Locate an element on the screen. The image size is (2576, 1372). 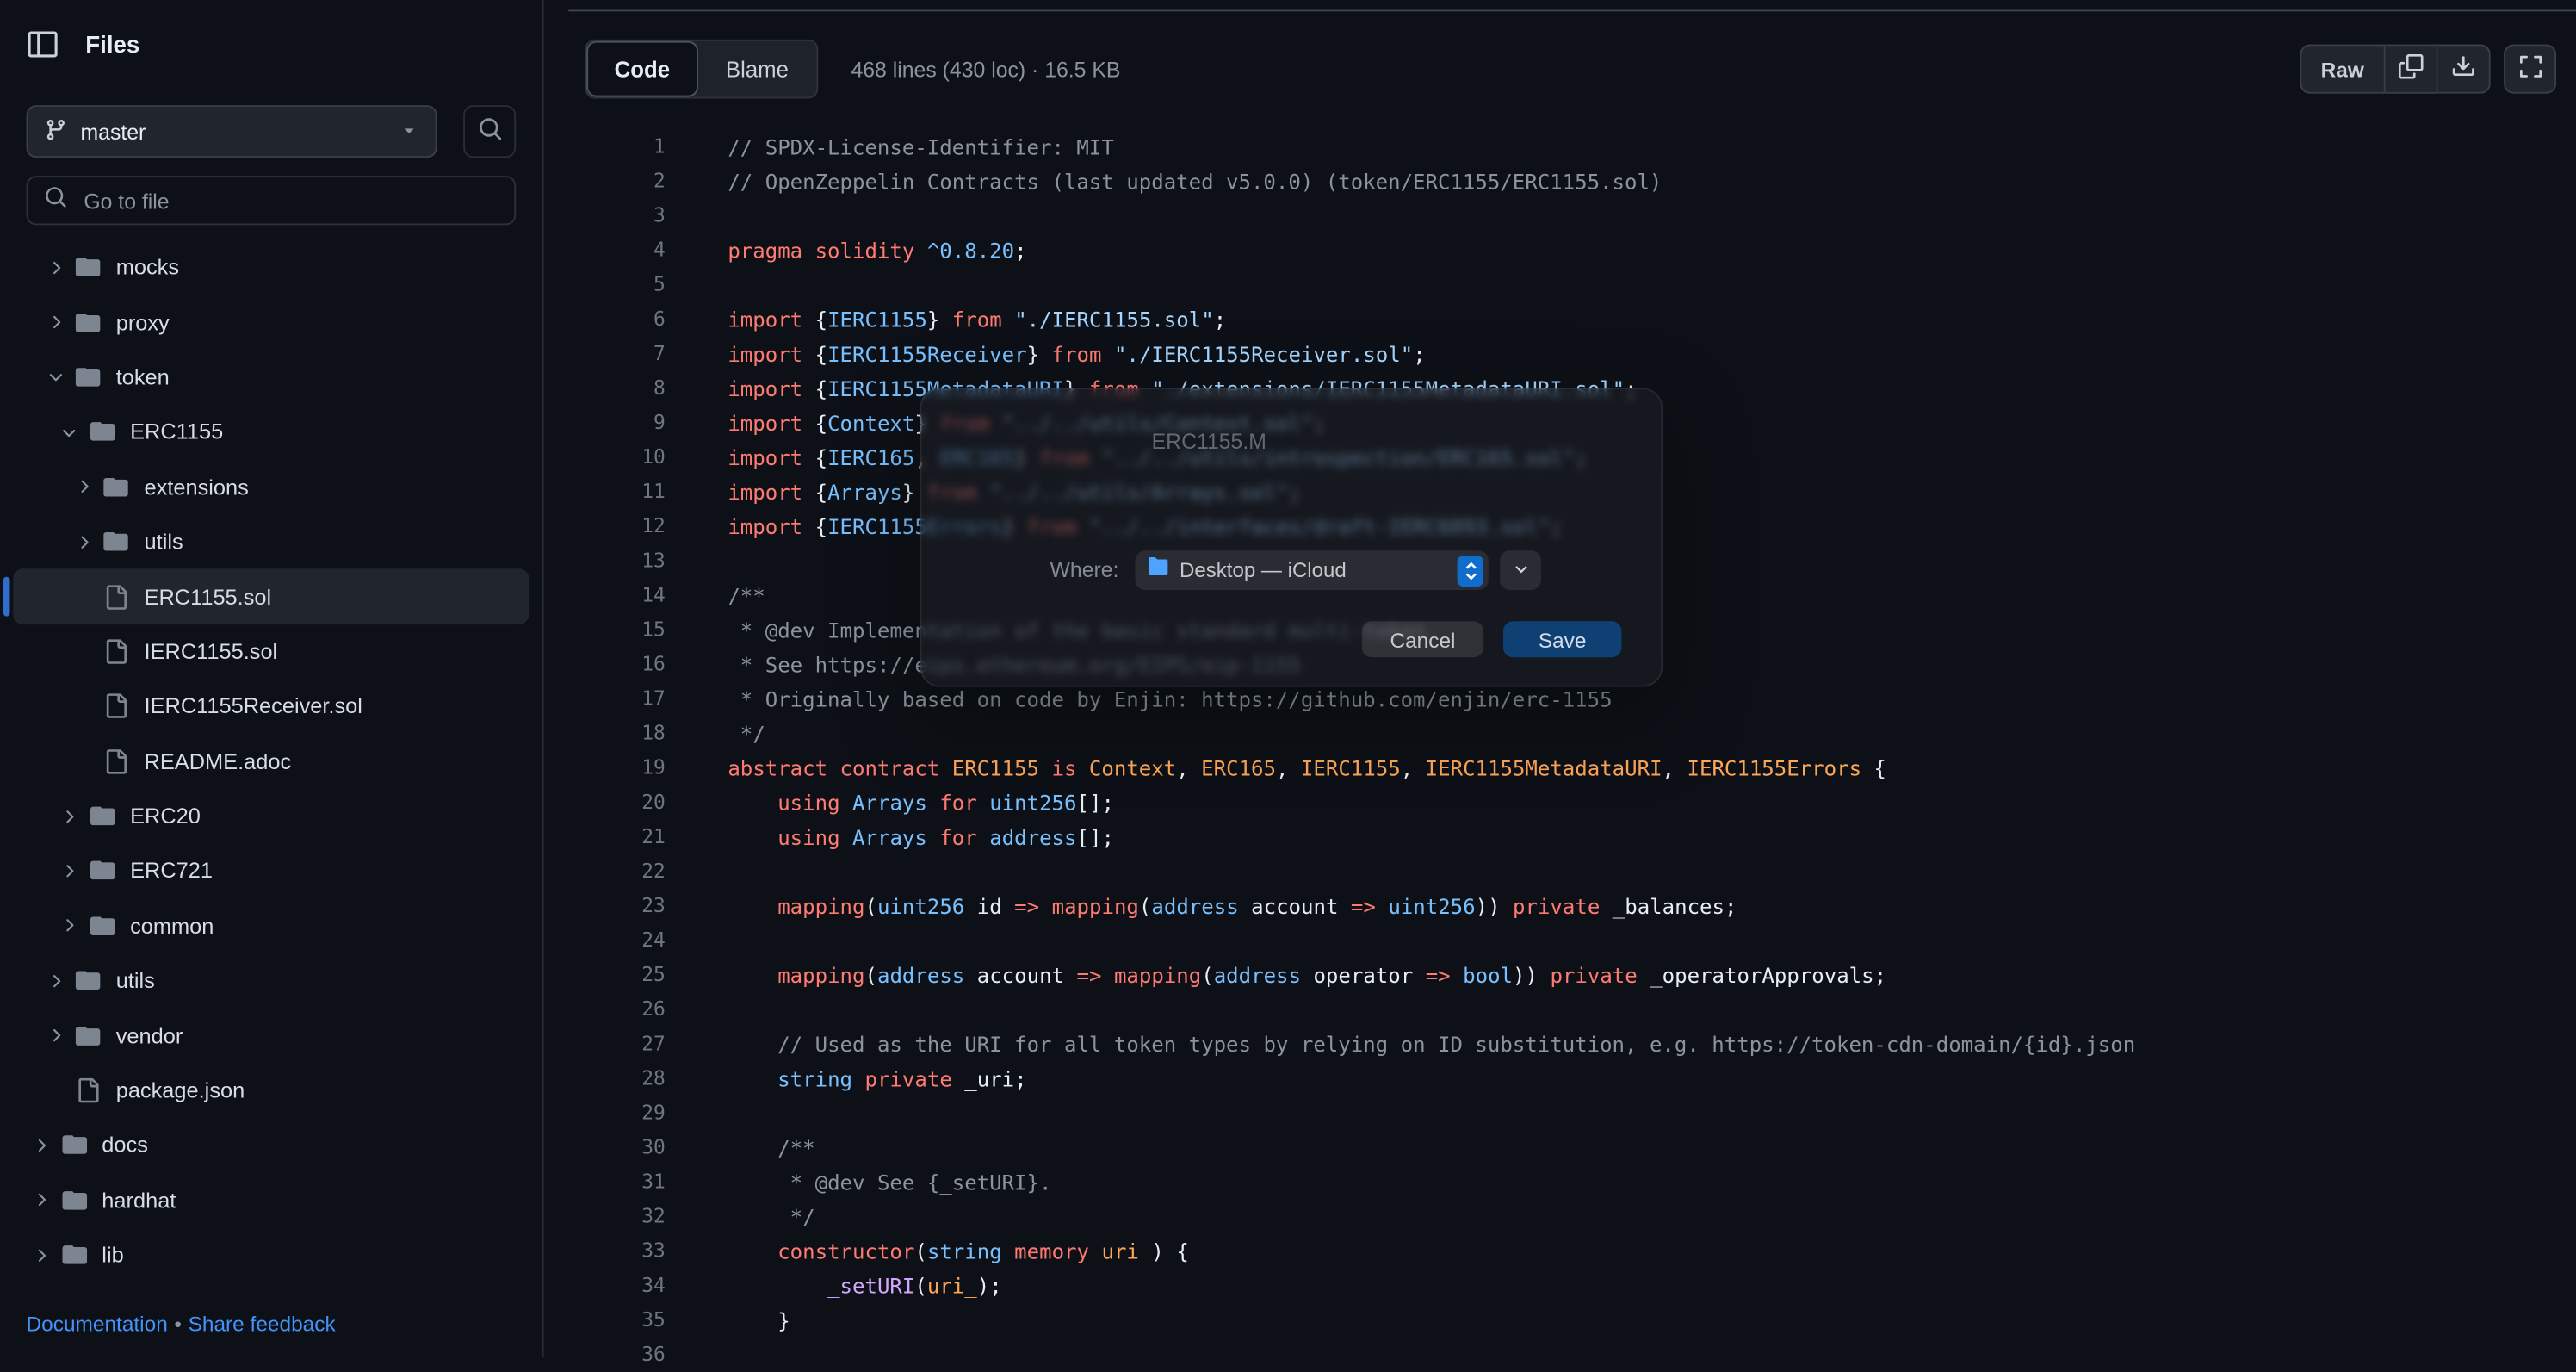
line-number: 27 is located at coordinates (617, 1045).